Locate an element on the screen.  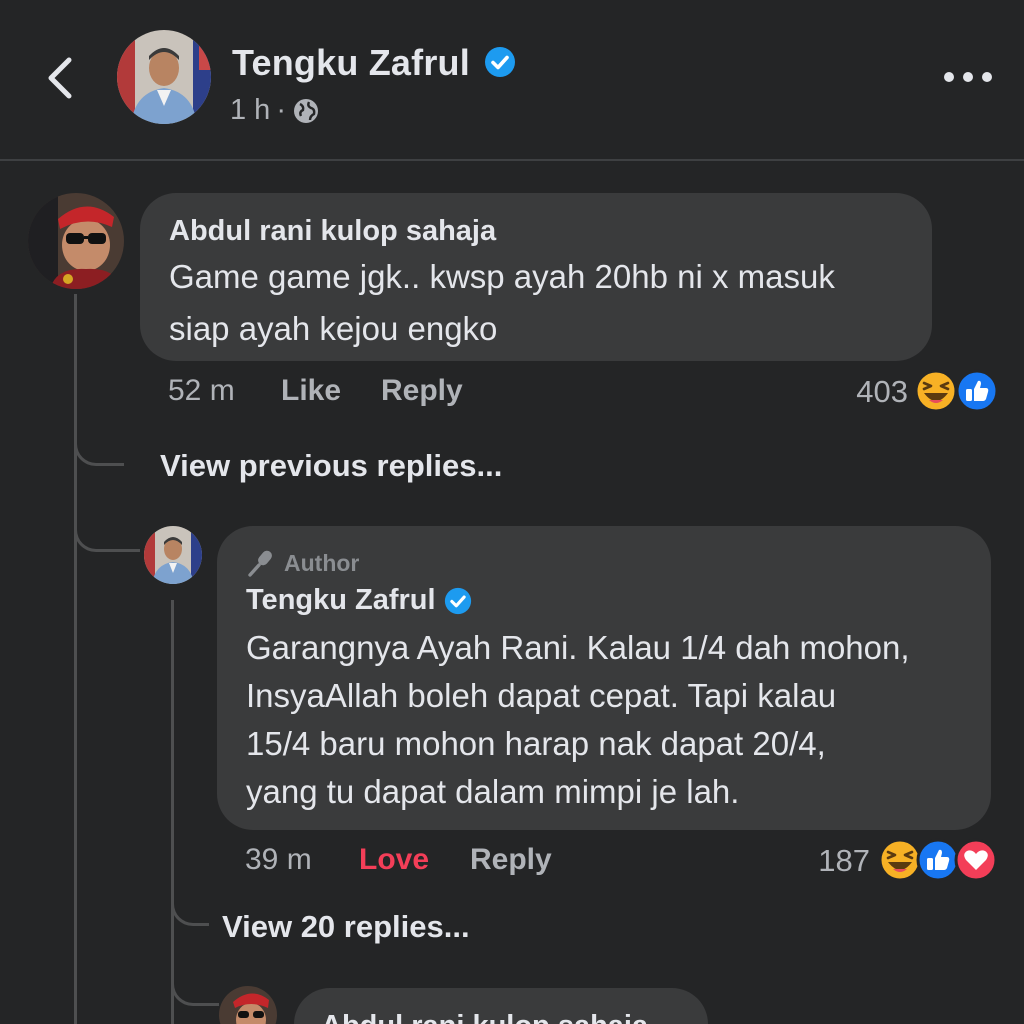
back-button is located at coordinates (60, 78).